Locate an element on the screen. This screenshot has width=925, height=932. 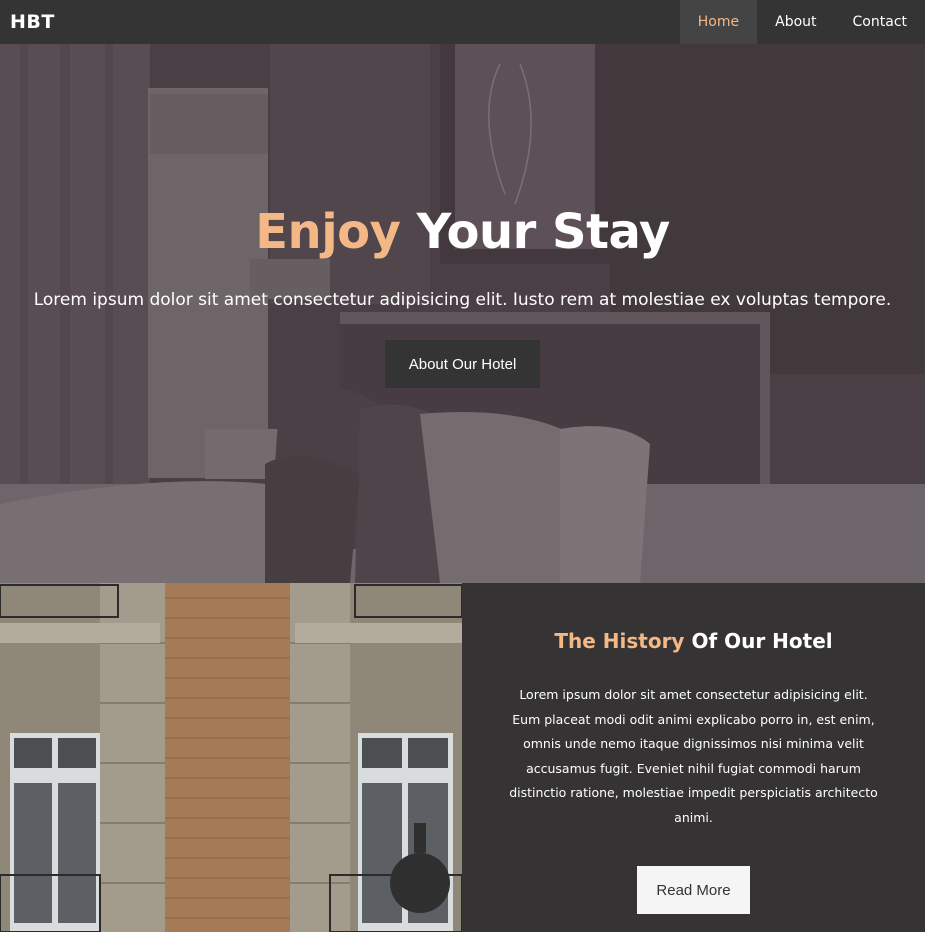
nav-link-home: Home is located at coordinates (718, 22).